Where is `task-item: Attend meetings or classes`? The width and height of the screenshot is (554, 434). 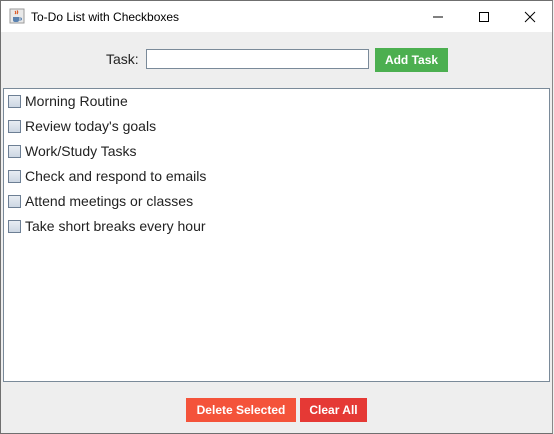
task-item: Attend meetings or classes is located at coordinates (100, 201).